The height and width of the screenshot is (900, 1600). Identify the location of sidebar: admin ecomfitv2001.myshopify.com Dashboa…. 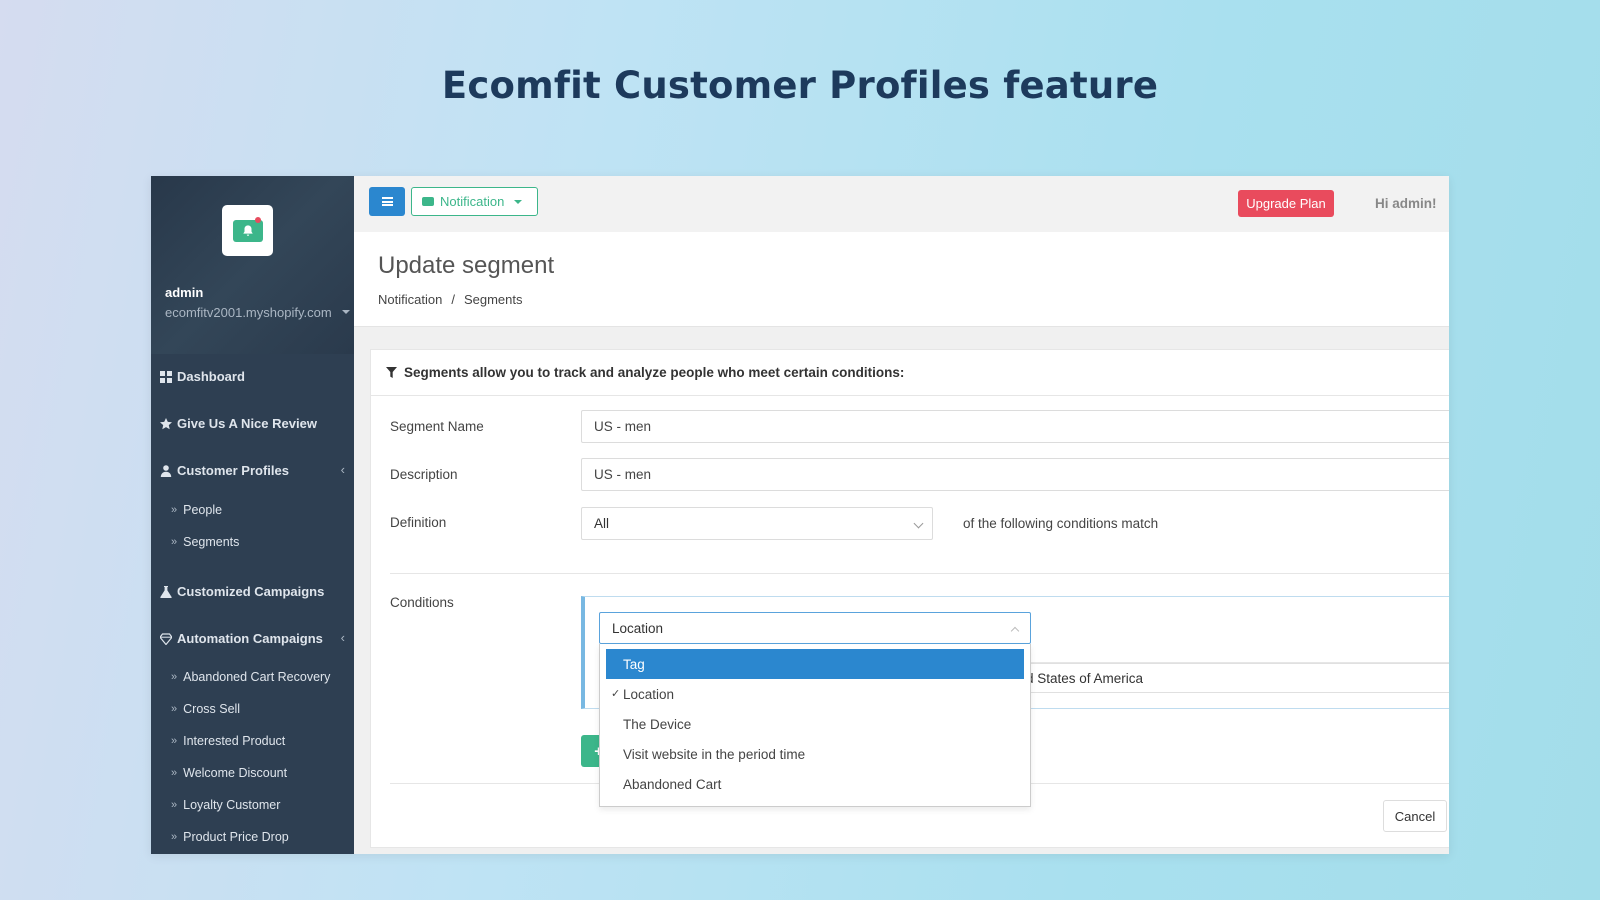
(252, 515).